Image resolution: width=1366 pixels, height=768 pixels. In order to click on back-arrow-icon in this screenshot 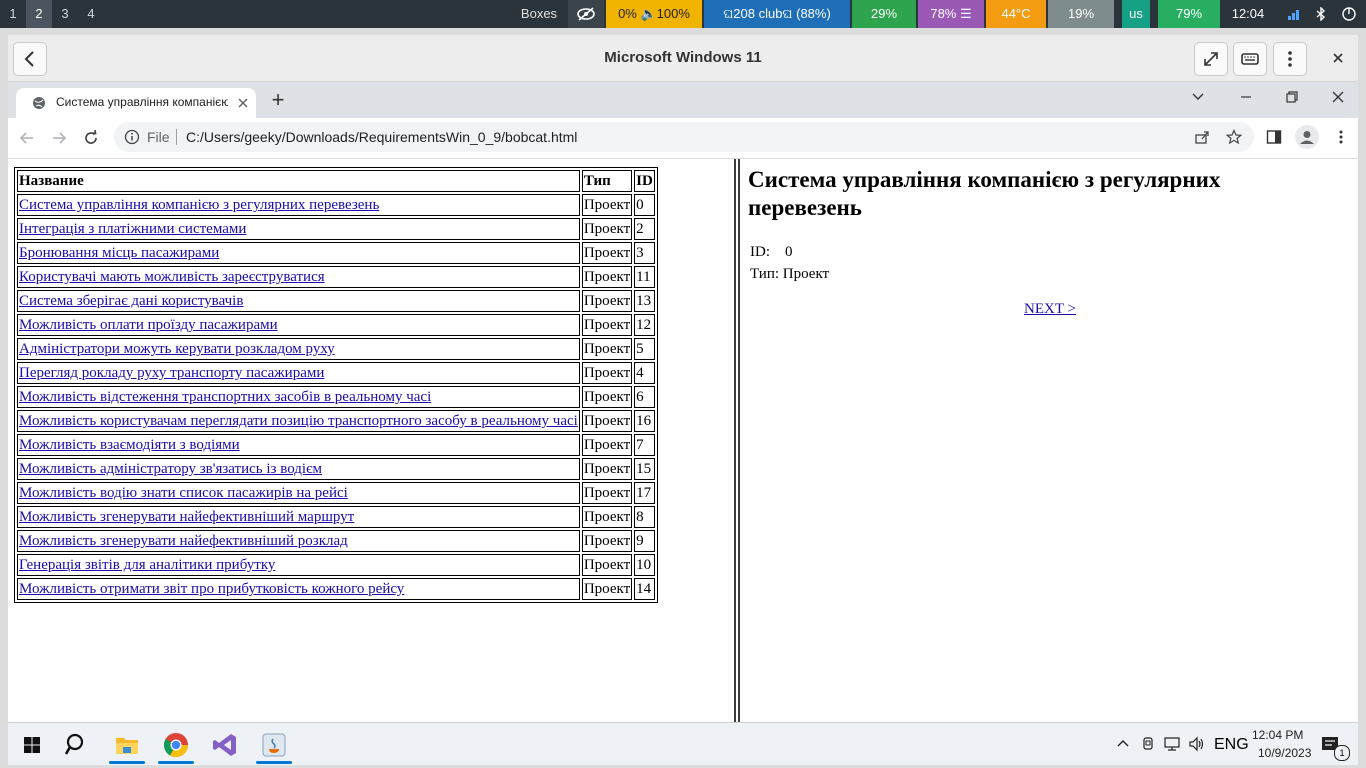, I will do `click(27, 138)`.